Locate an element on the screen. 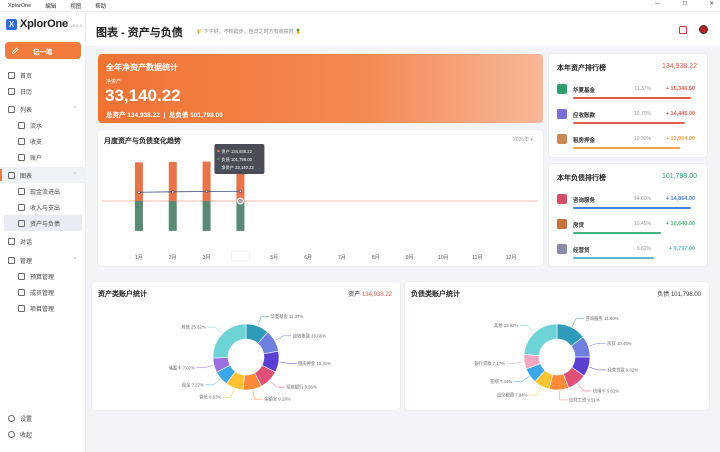  close-button: ✕ is located at coordinates (711, 4).